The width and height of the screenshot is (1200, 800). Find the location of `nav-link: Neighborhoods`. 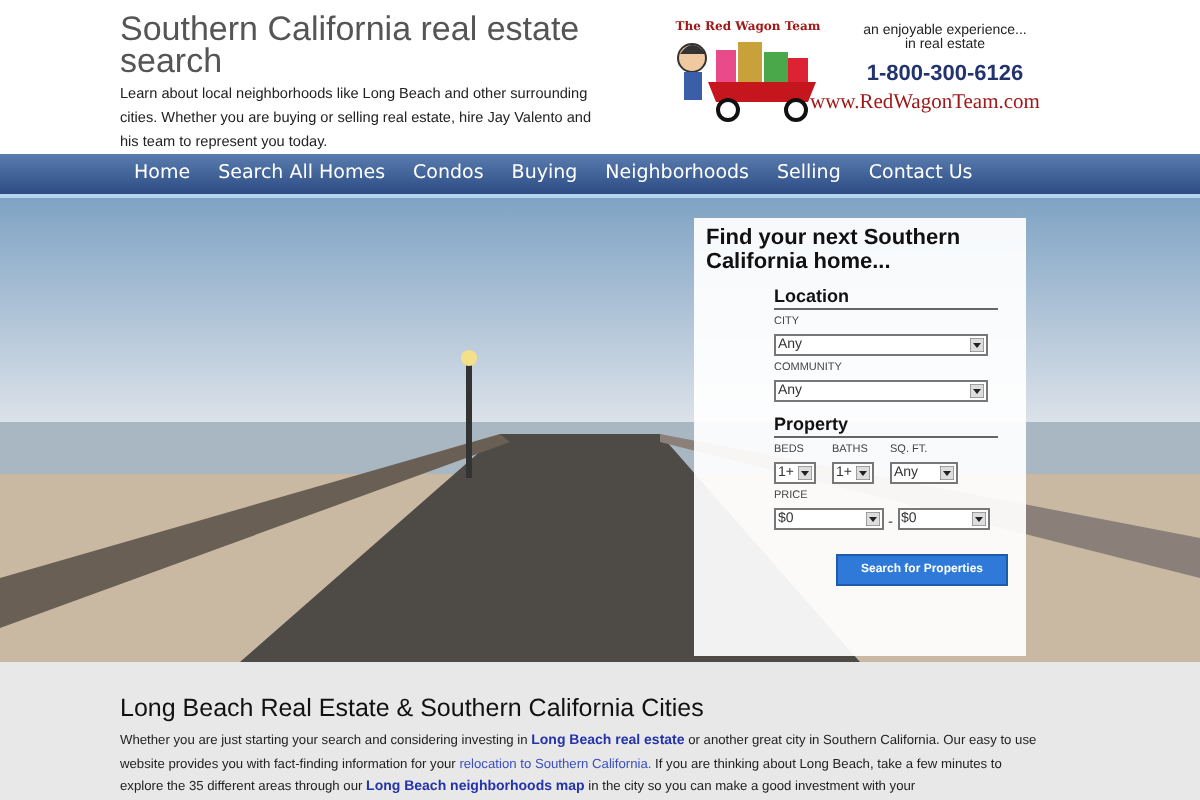

nav-link: Neighborhoods is located at coordinates (677, 173).